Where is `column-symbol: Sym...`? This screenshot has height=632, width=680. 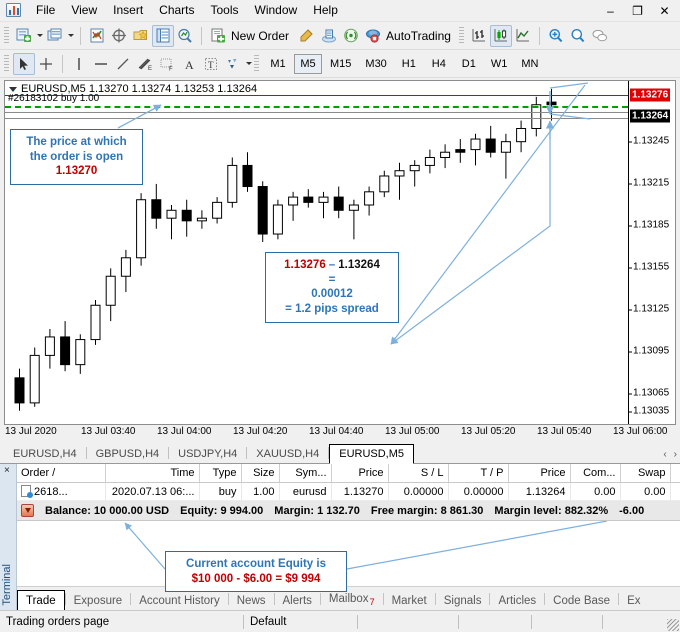
column-symbol: Sym... is located at coordinates (305, 473).